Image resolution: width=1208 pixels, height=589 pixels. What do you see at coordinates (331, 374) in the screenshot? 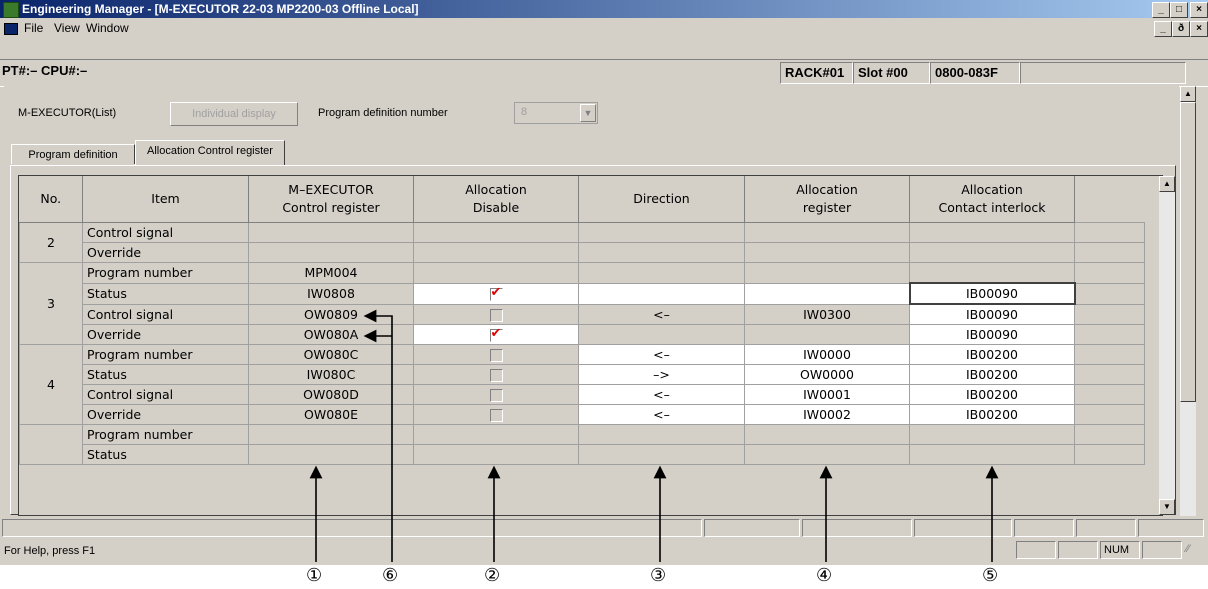
I see `control-register-cell: IW080C` at bounding box center [331, 374].